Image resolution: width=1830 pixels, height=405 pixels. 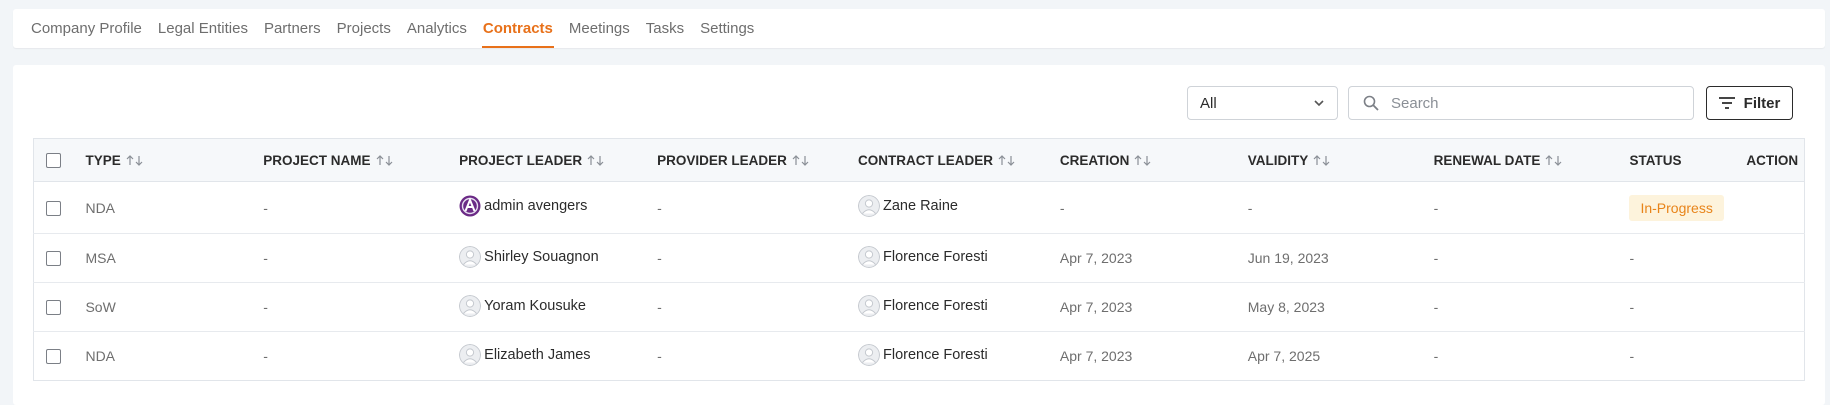 What do you see at coordinates (1775, 160) in the screenshot?
I see `col-action: ACTION` at bounding box center [1775, 160].